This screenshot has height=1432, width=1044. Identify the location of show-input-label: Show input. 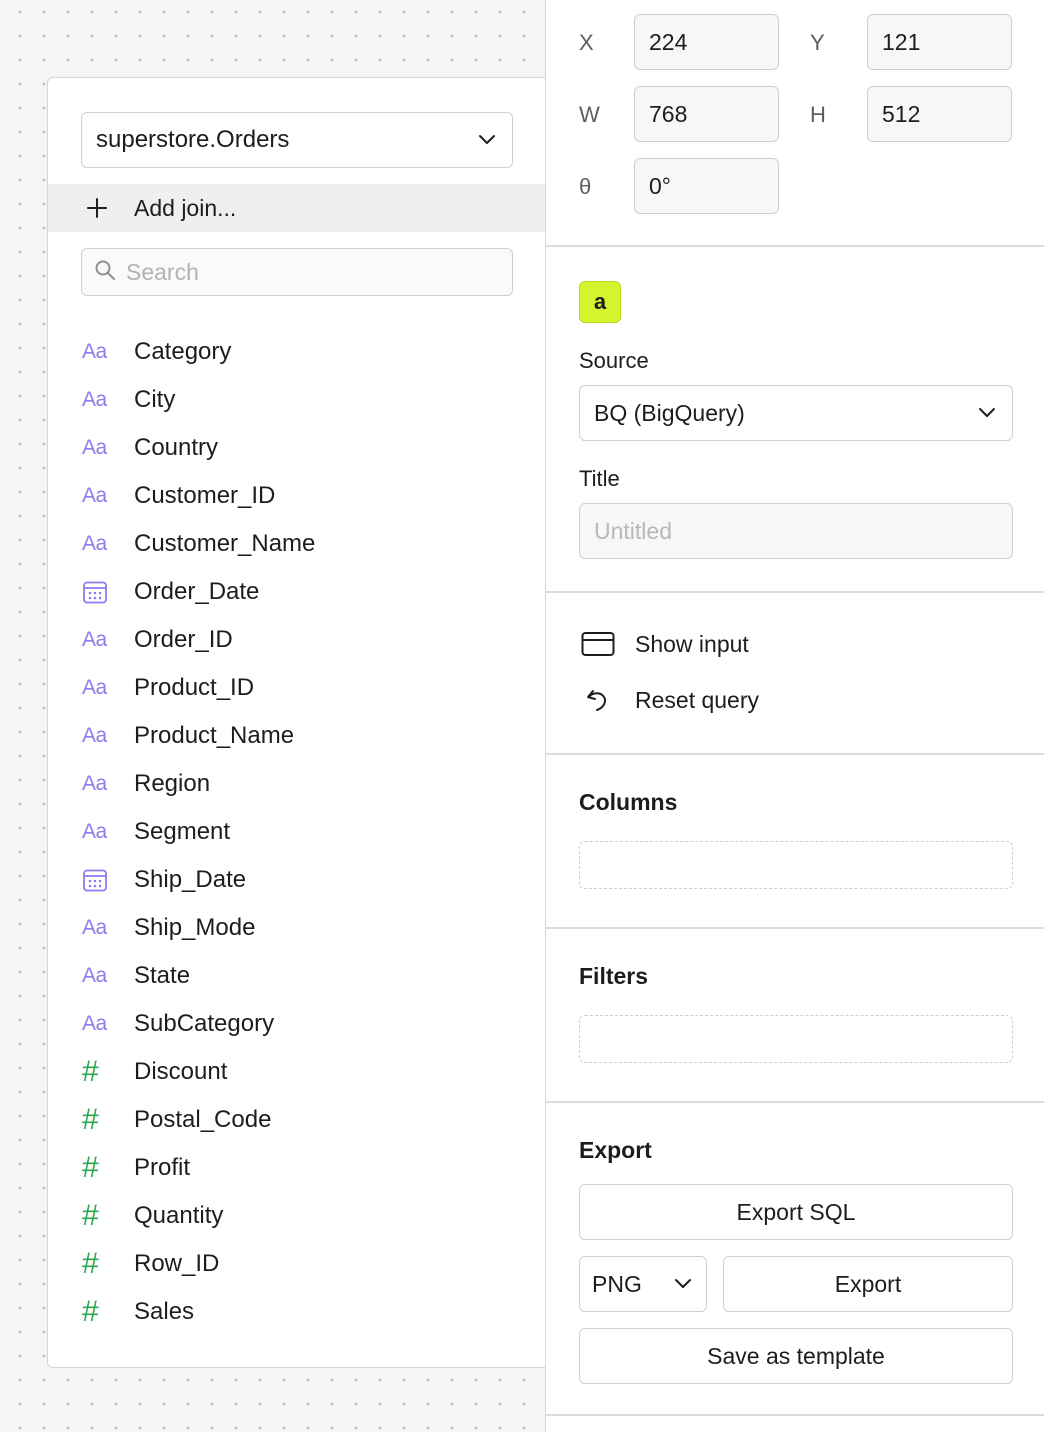
(692, 643).